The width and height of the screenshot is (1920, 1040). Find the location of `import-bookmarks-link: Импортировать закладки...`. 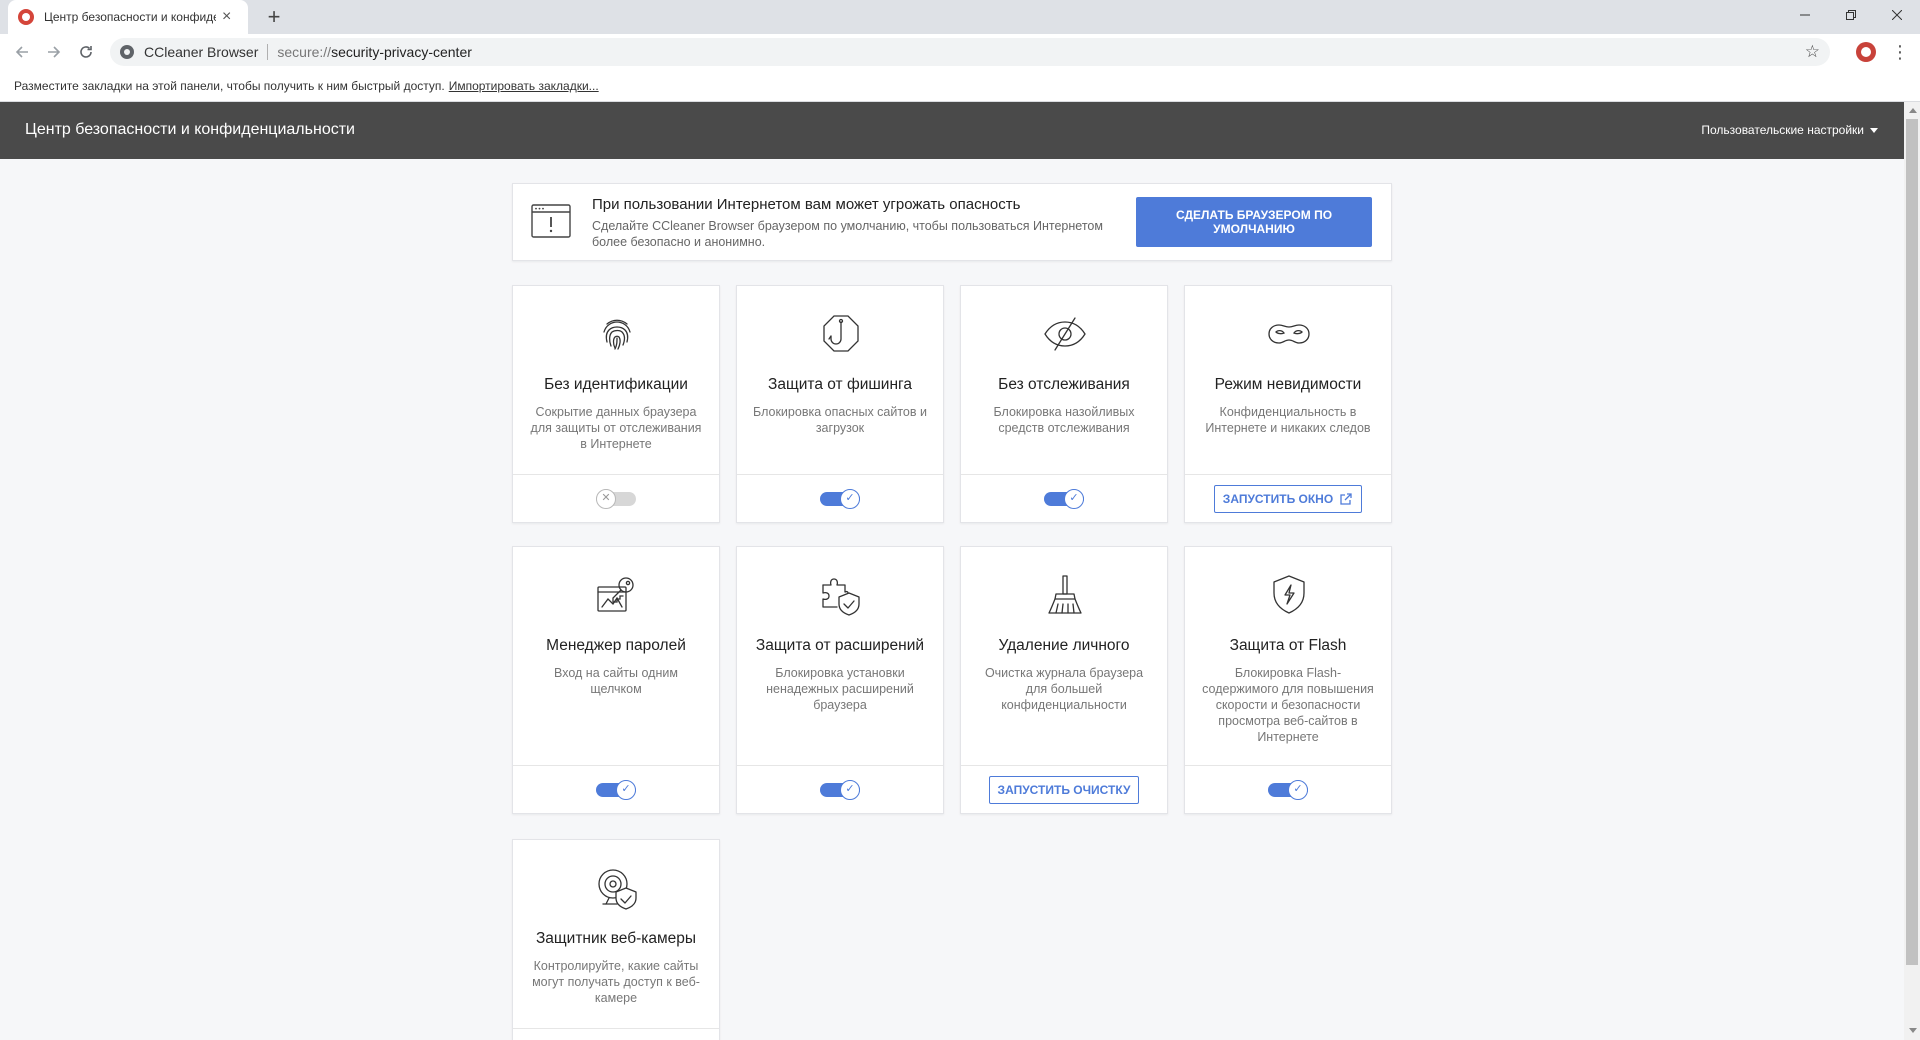

import-bookmarks-link: Импортировать закладки... is located at coordinates (524, 86).